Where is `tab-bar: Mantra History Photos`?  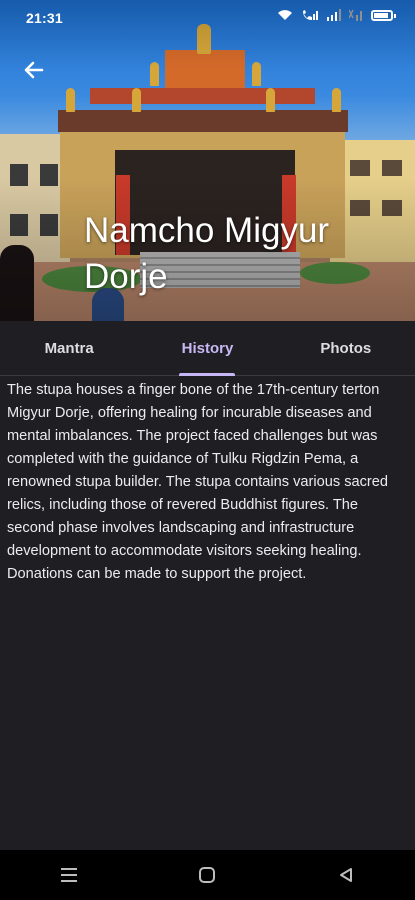
tab-bar: Mantra History Photos is located at coordinates (207, 348).